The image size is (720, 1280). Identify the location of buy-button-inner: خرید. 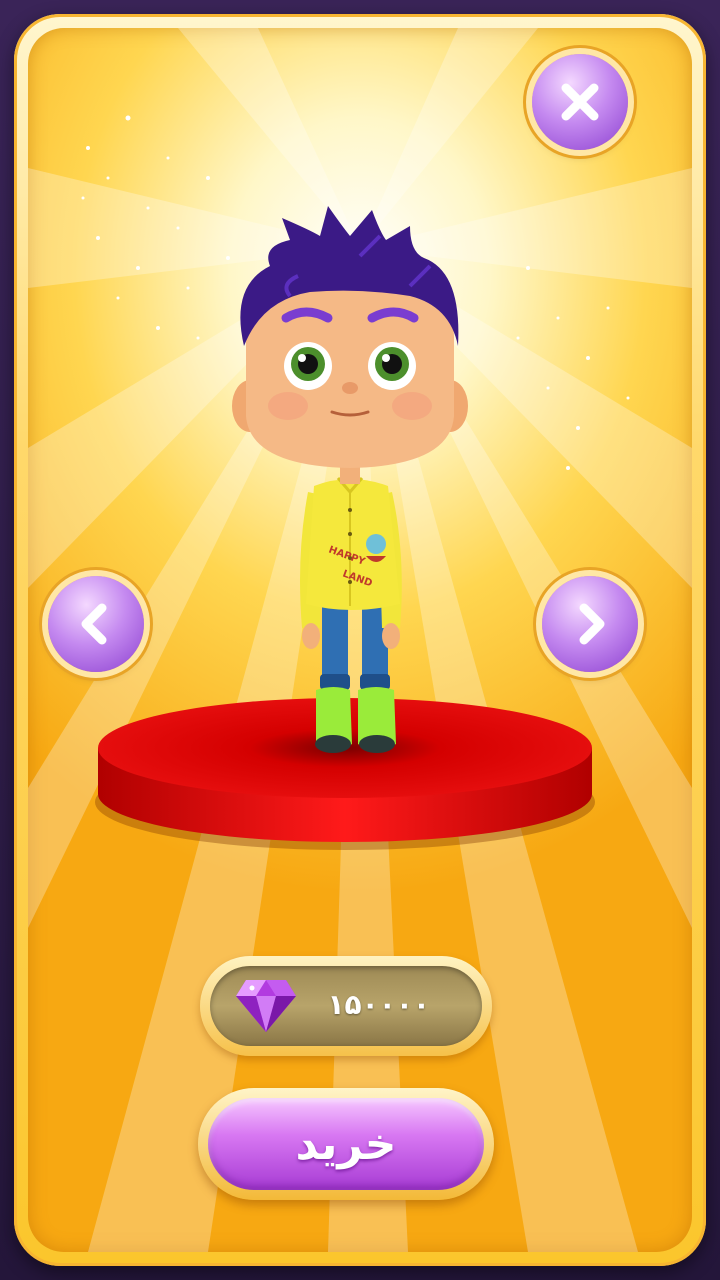
(346, 1144).